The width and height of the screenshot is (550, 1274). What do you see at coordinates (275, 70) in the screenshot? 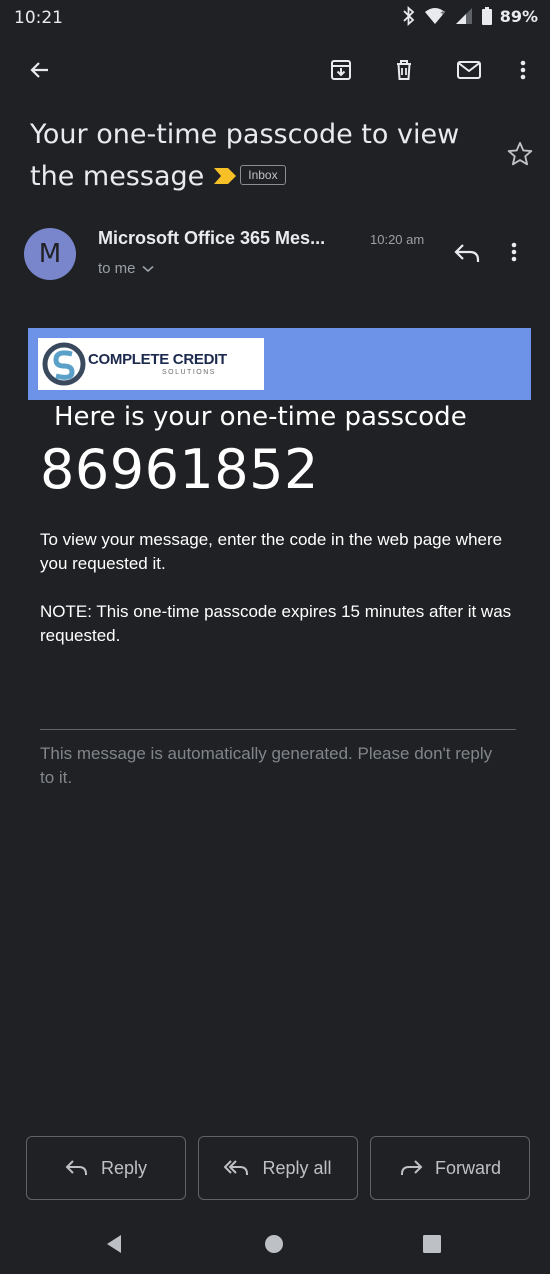
I see `email-toolbar` at bounding box center [275, 70].